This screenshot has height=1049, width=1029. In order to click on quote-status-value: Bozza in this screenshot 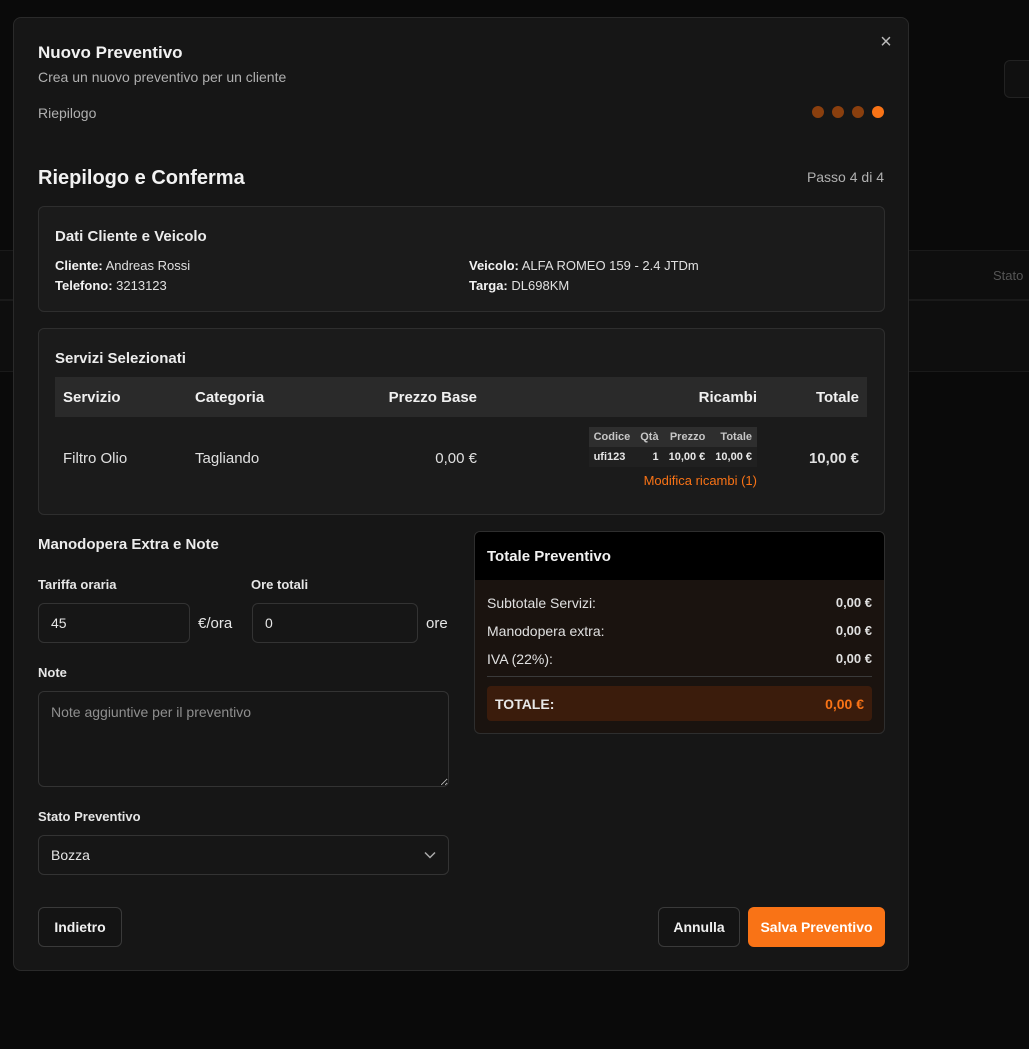, I will do `click(70, 855)`.